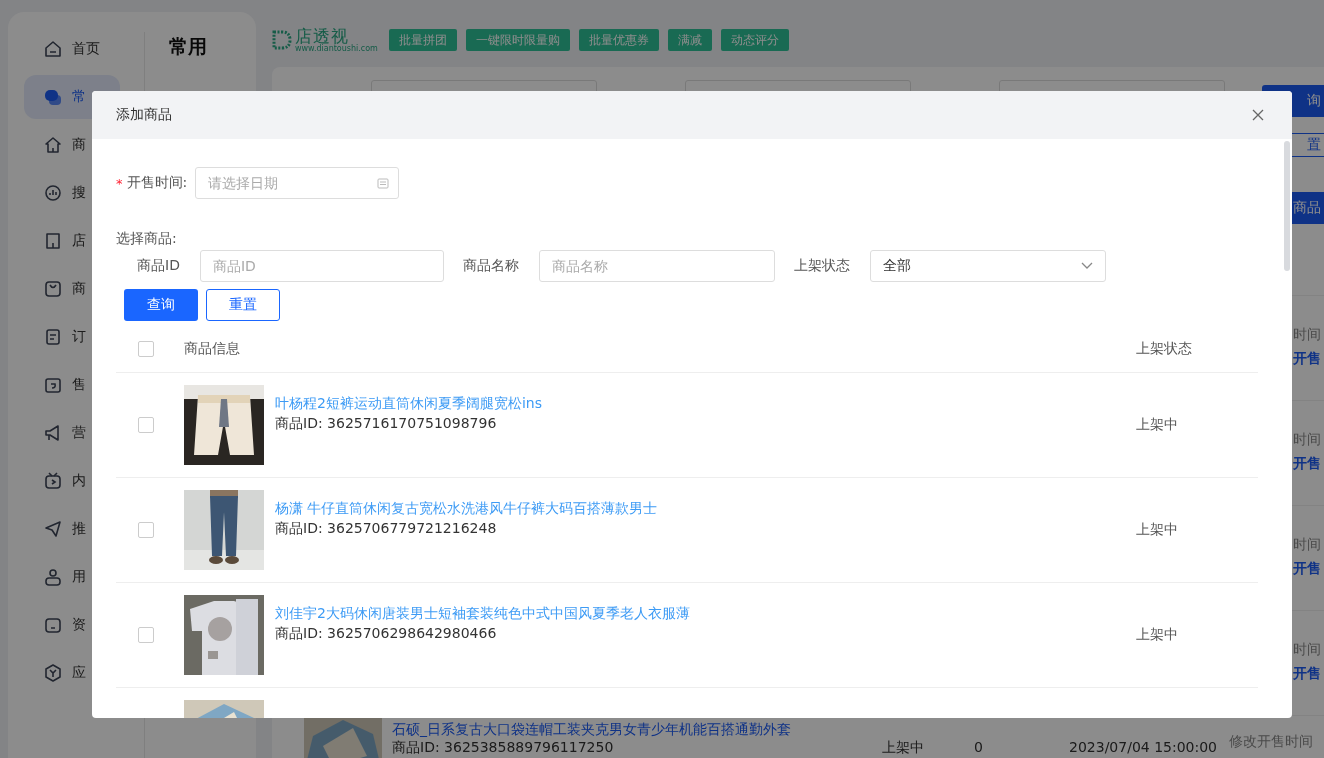  Describe the element at coordinates (689, 40) in the screenshot. I see `feature-tag: 满减` at that location.